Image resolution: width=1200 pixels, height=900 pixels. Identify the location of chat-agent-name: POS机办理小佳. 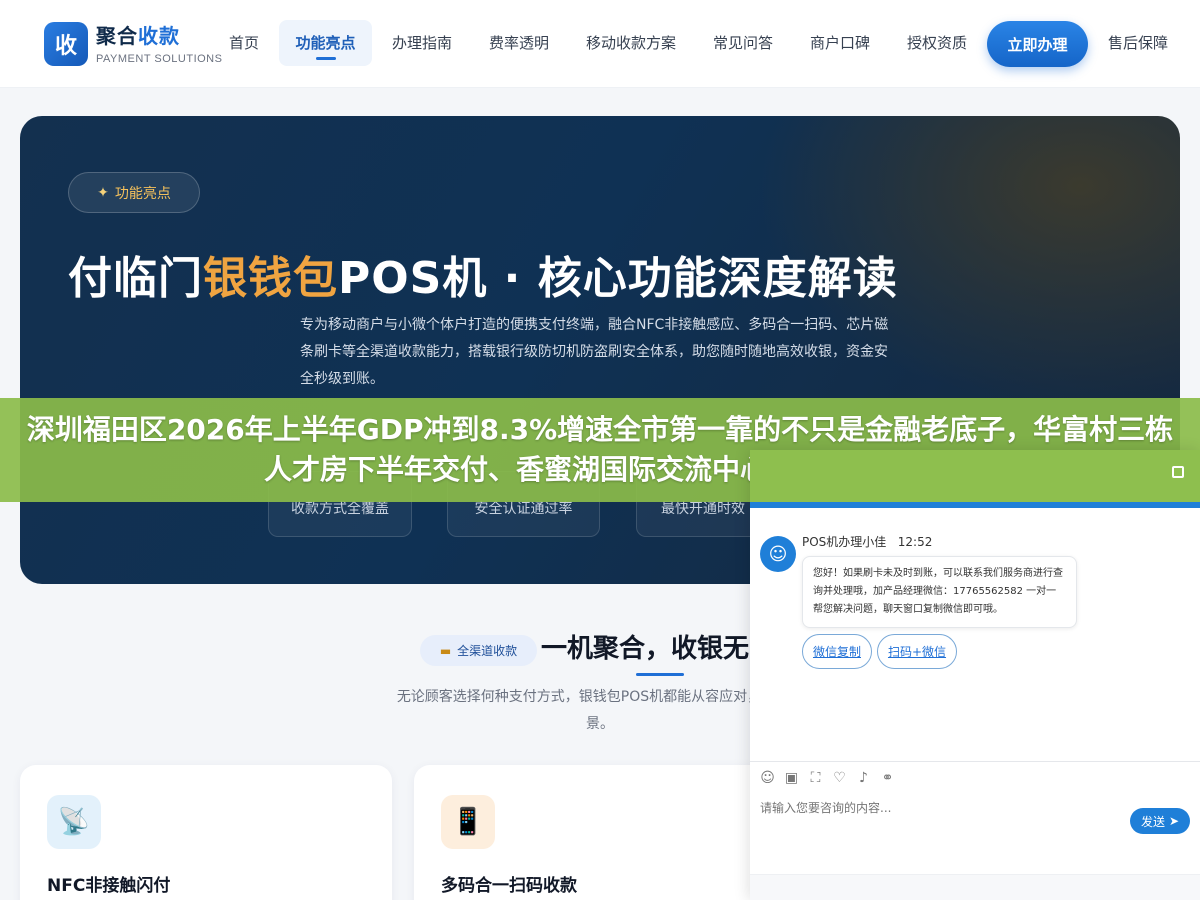
(844, 542).